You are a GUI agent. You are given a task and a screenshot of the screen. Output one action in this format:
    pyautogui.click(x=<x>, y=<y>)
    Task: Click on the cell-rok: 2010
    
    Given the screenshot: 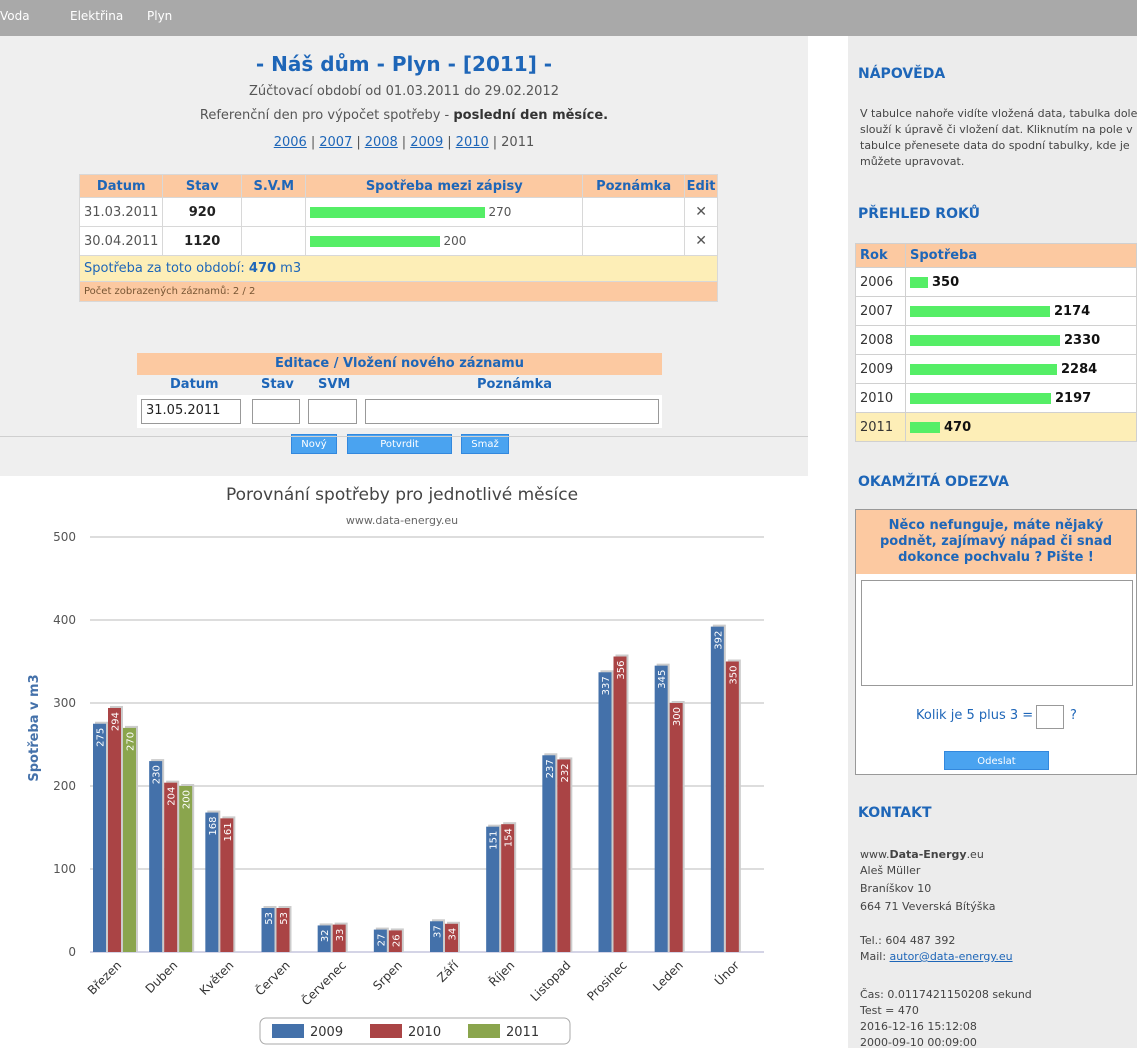 What is the action you would take?
    pyautogui.click(x=880, y=398)
    